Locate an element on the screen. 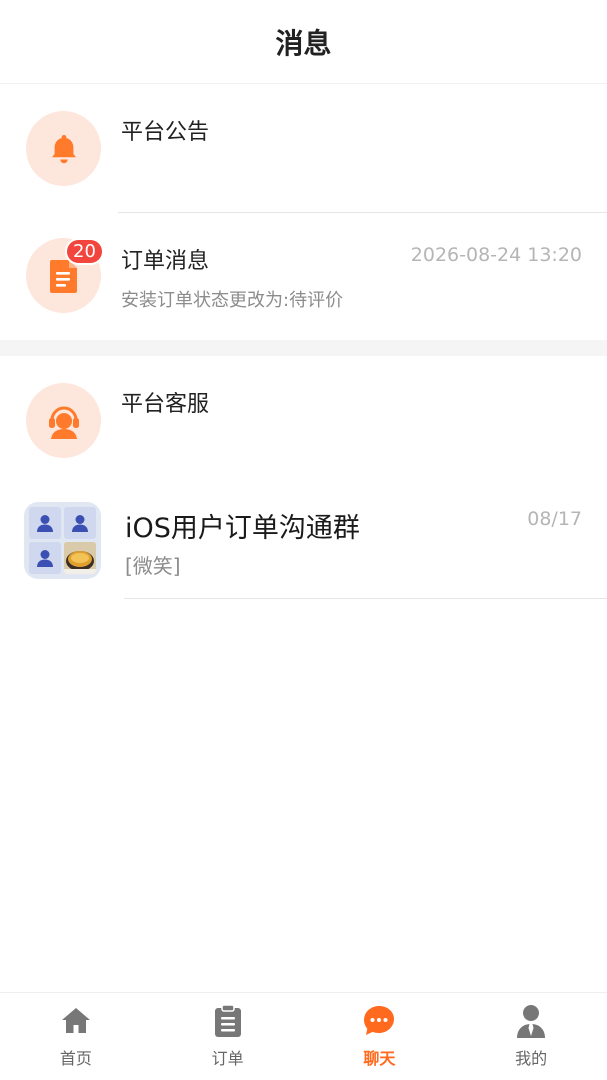 The image size is (607, 1080). message-item-orders: 订单消息 2026-08-24 13:20 安装订单状态更改为:待评价 is located at coordinates (303, 276).